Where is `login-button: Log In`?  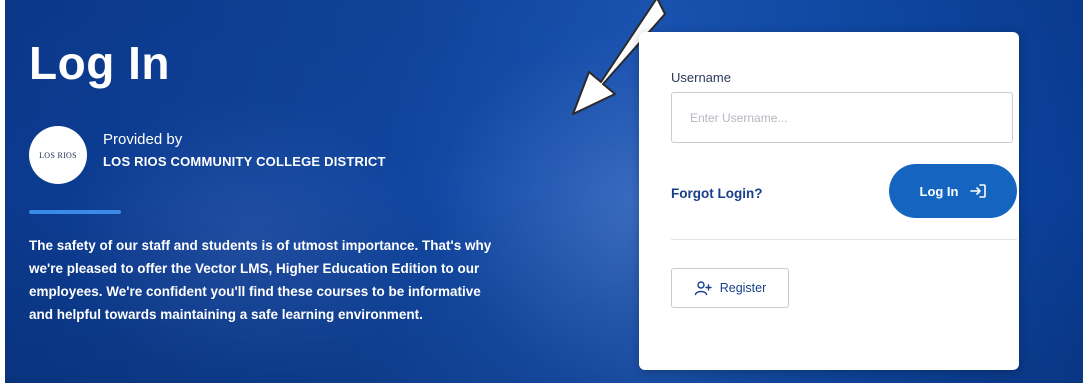 login-button: Log In is located at coordinates (953, 191).